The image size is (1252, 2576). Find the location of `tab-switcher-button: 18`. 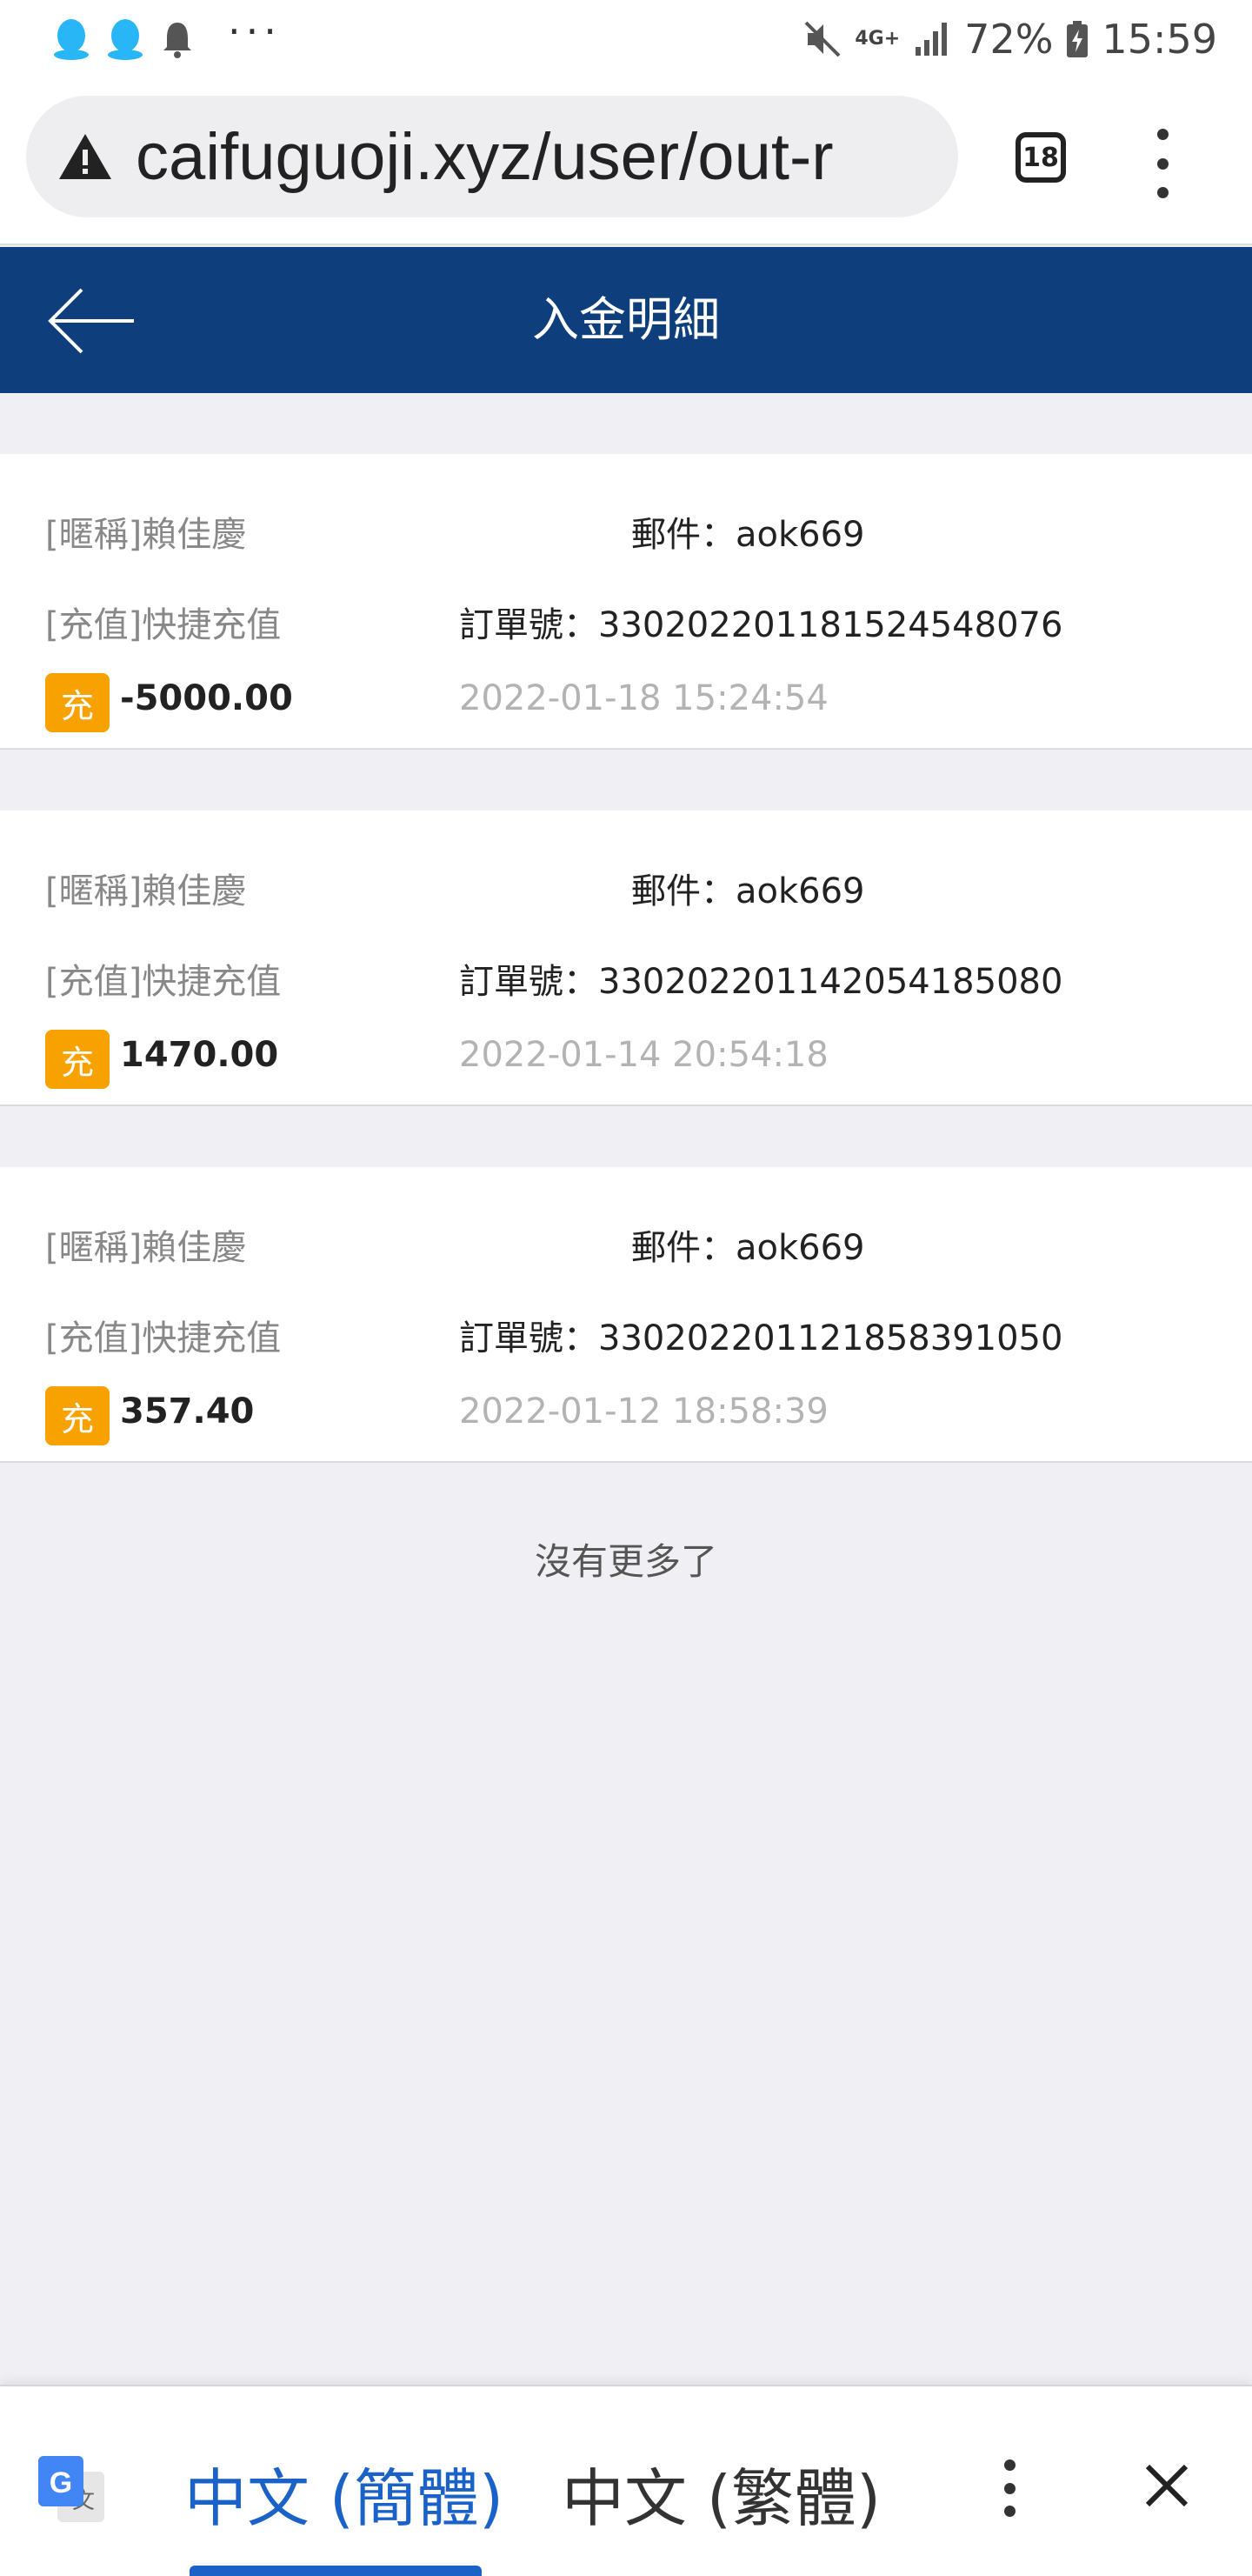

tab-switcher-button: 18 is located at coordinates (1041, 157).